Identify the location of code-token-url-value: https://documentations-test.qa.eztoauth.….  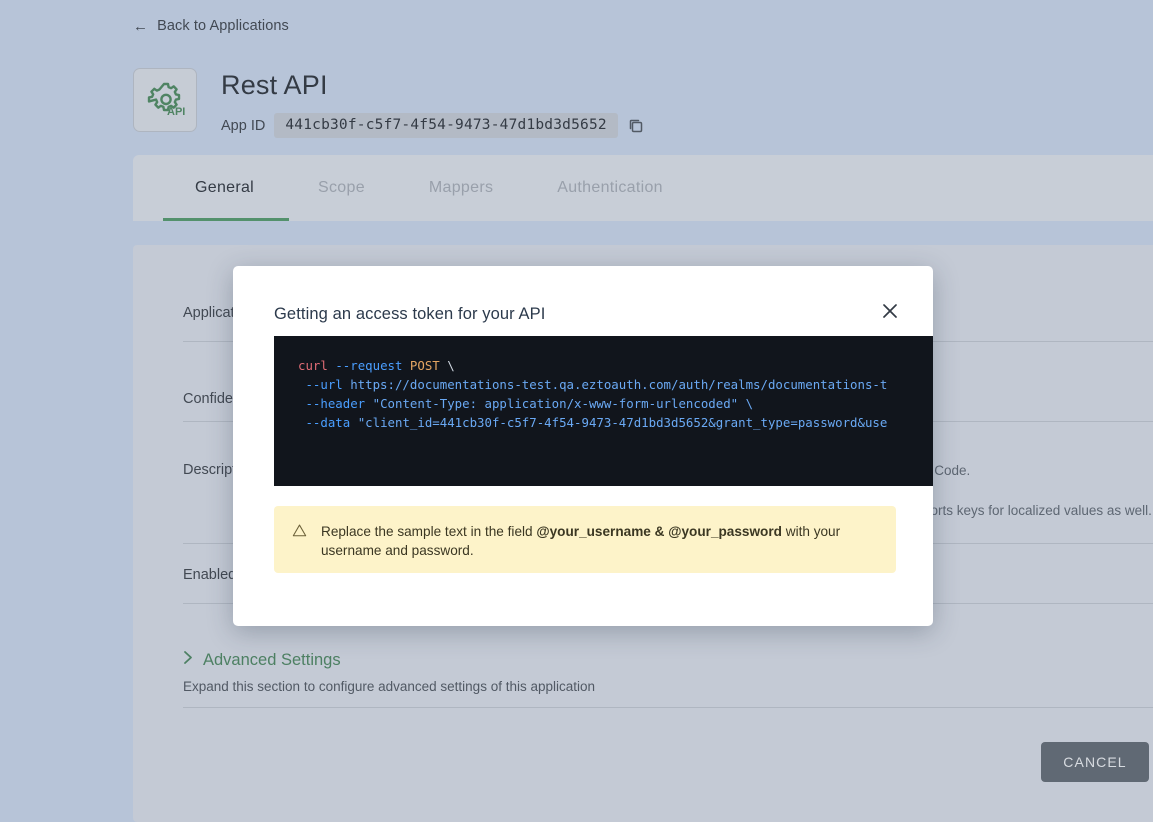
(619, 384).